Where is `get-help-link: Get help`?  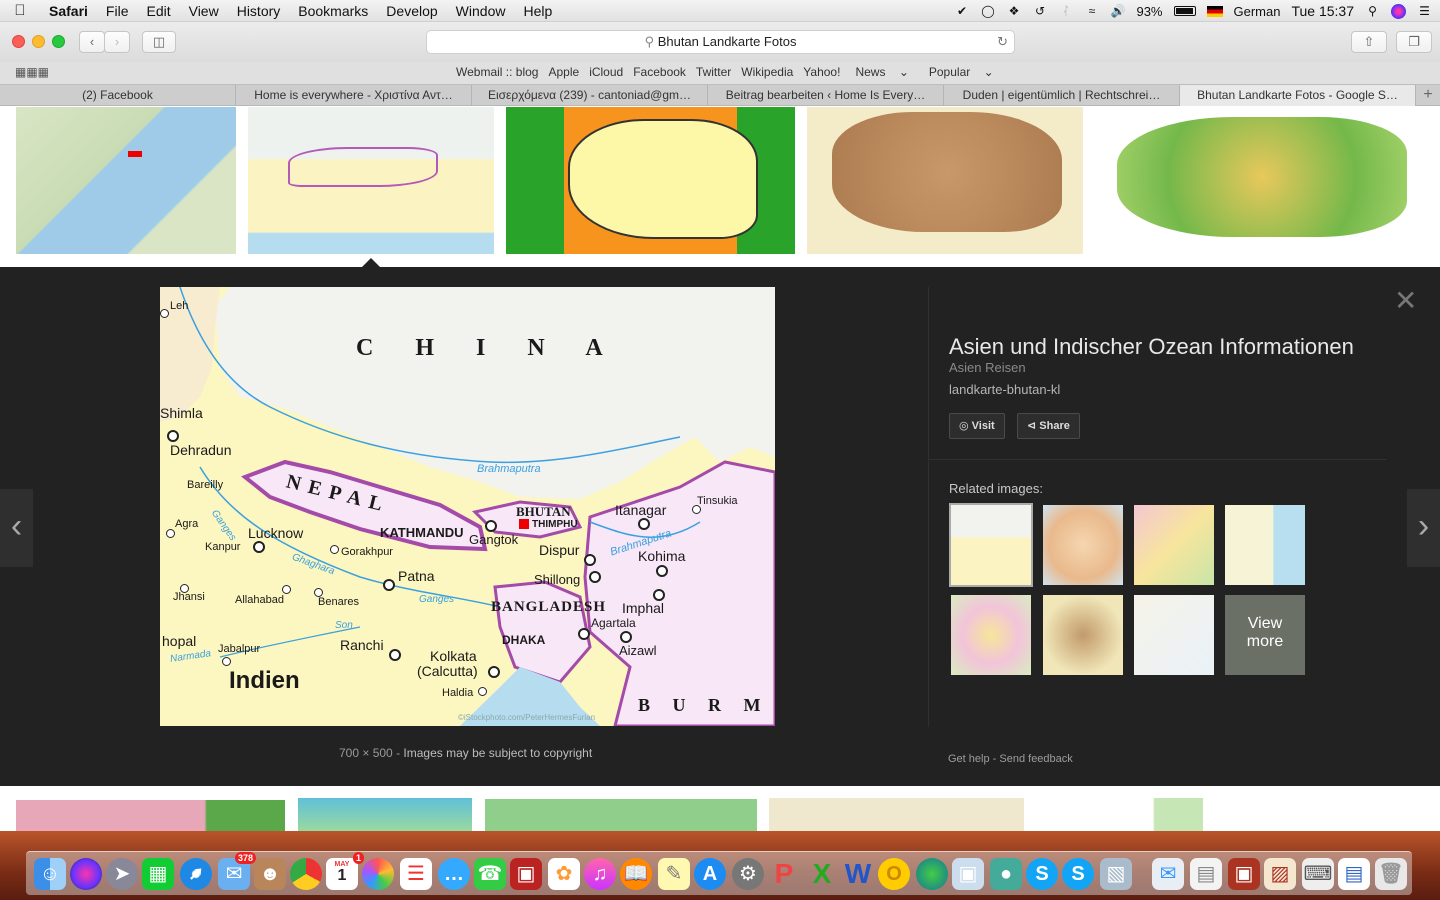
get-help-link: Get help is located at coordinates (969, 759).